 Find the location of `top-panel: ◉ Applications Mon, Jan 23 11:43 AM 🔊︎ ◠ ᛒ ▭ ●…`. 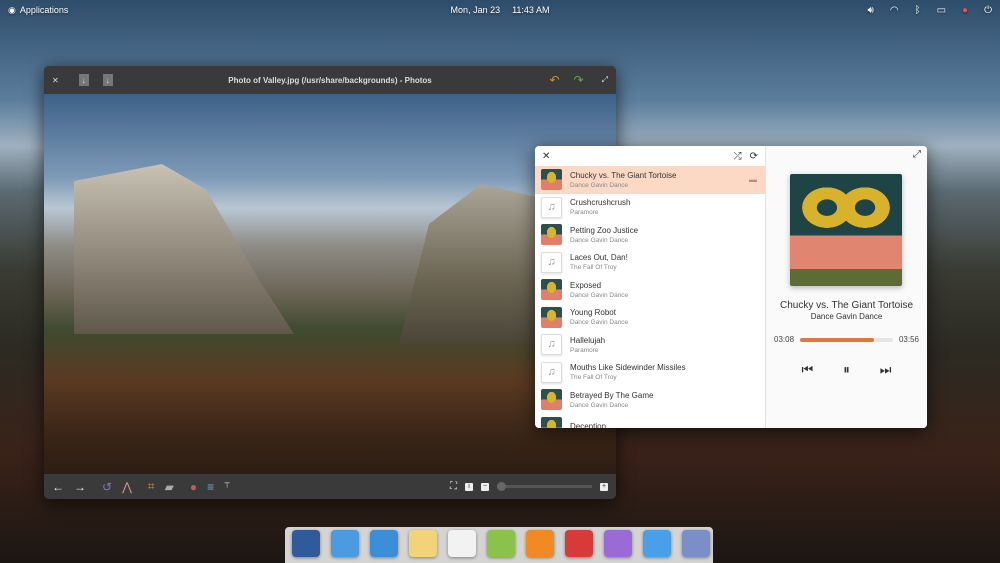

top-panel: ◉ Applications Mon, Jan 23 11:43 AM 🔊︎ ◠ ᛒ ▭ ●… is located at coordinates (500, 10).